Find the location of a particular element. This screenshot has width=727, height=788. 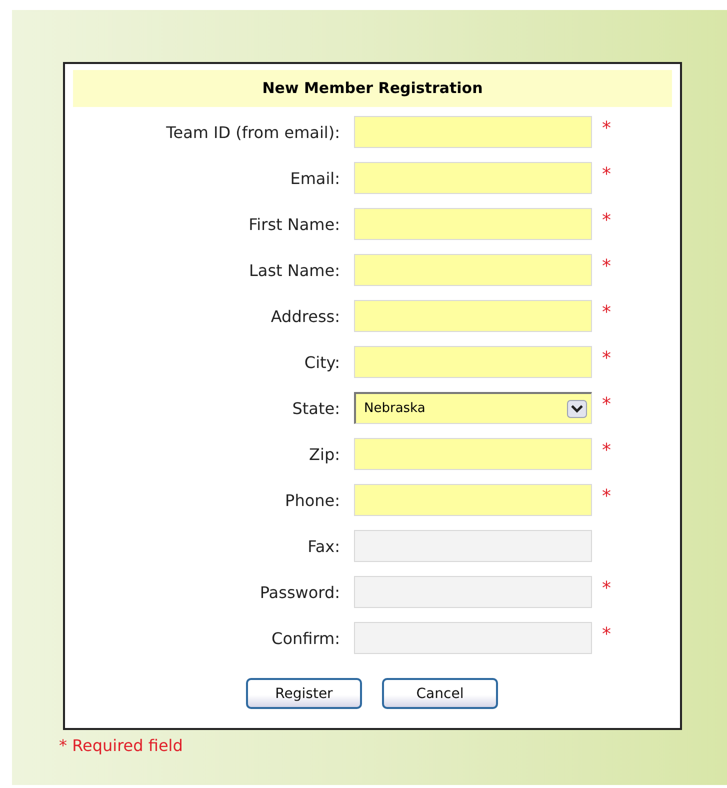

field-label: City: is located at coordinates (322, 362).